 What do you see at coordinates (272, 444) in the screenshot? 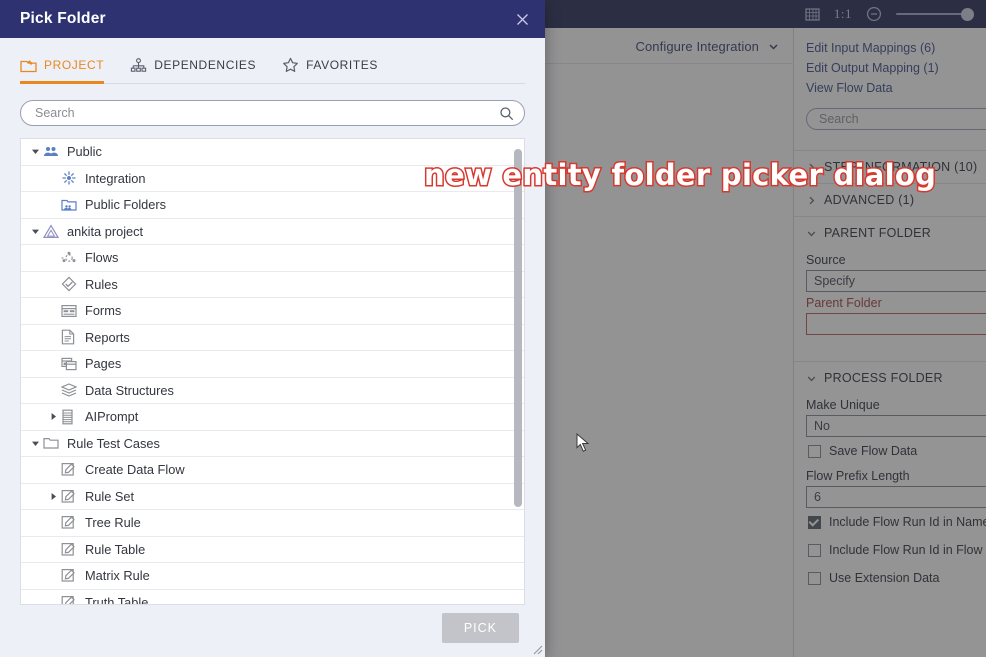
I see `tree-item-rule-test-cases: Rule Test Cases` at bounding box center [272, 444].